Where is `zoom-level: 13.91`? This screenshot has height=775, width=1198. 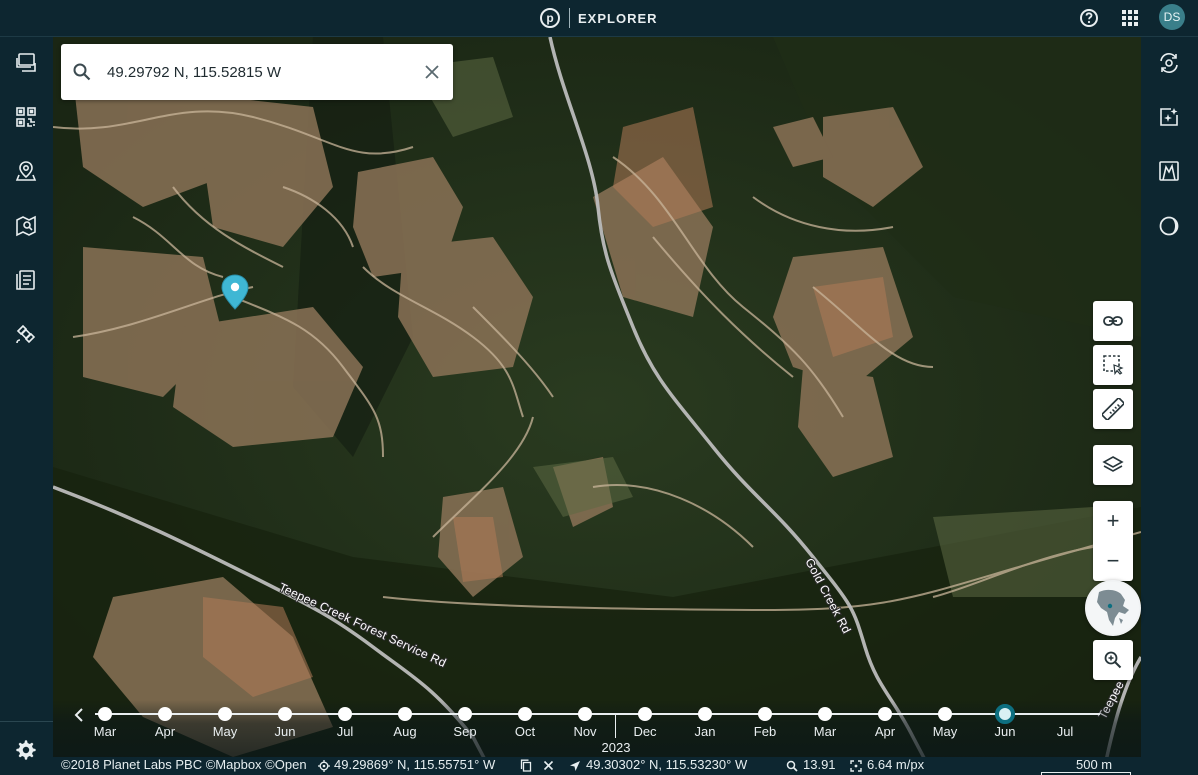
zoom-level: 13.91 is located at coordinates (819, 764).